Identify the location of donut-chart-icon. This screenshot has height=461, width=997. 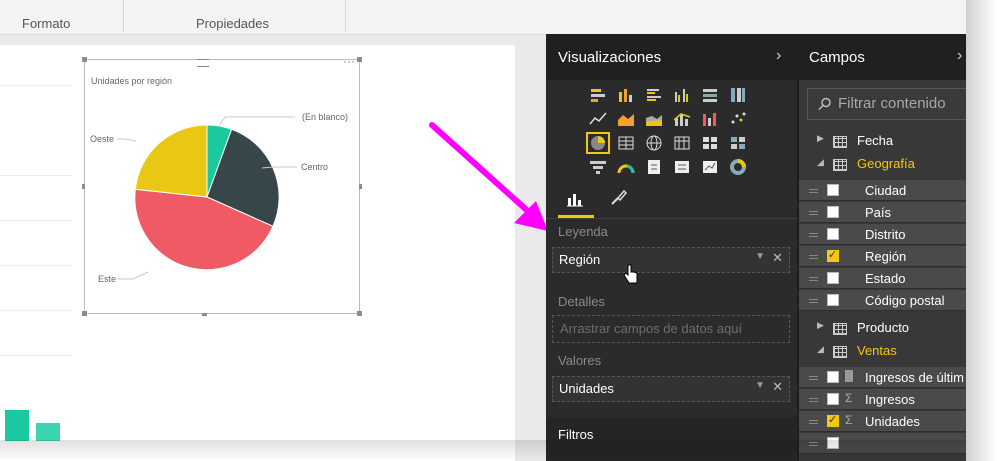
(738, 167).